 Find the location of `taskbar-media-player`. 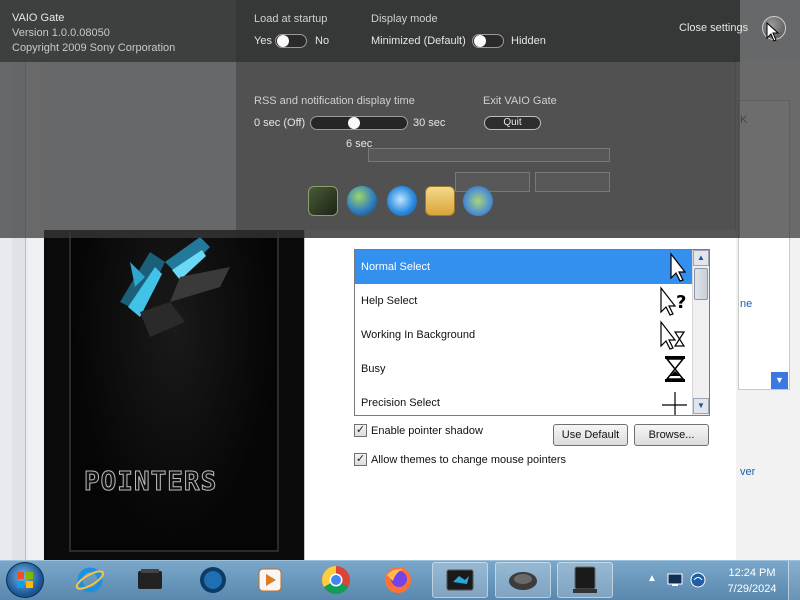

taskbar-media-player is located at coordinates (270, 580).